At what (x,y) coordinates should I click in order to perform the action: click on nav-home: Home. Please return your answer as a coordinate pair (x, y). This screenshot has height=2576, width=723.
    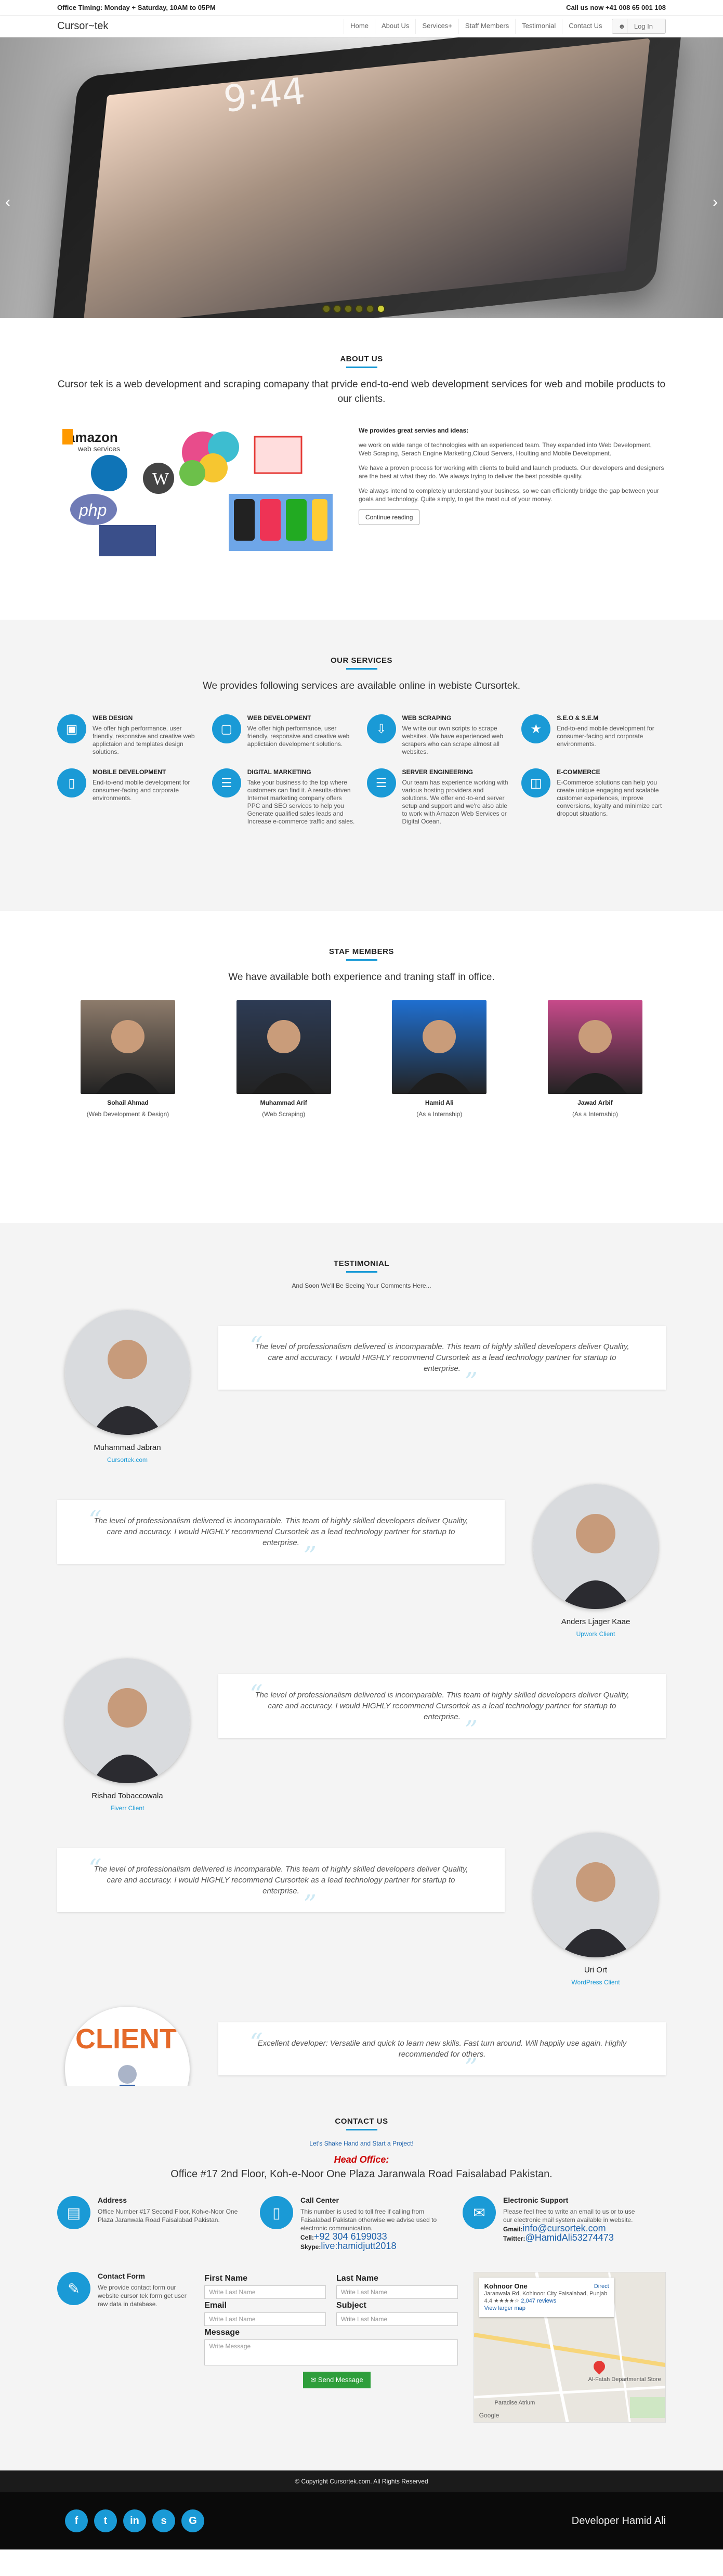
    Looking at the image, I should click on (359, 26).